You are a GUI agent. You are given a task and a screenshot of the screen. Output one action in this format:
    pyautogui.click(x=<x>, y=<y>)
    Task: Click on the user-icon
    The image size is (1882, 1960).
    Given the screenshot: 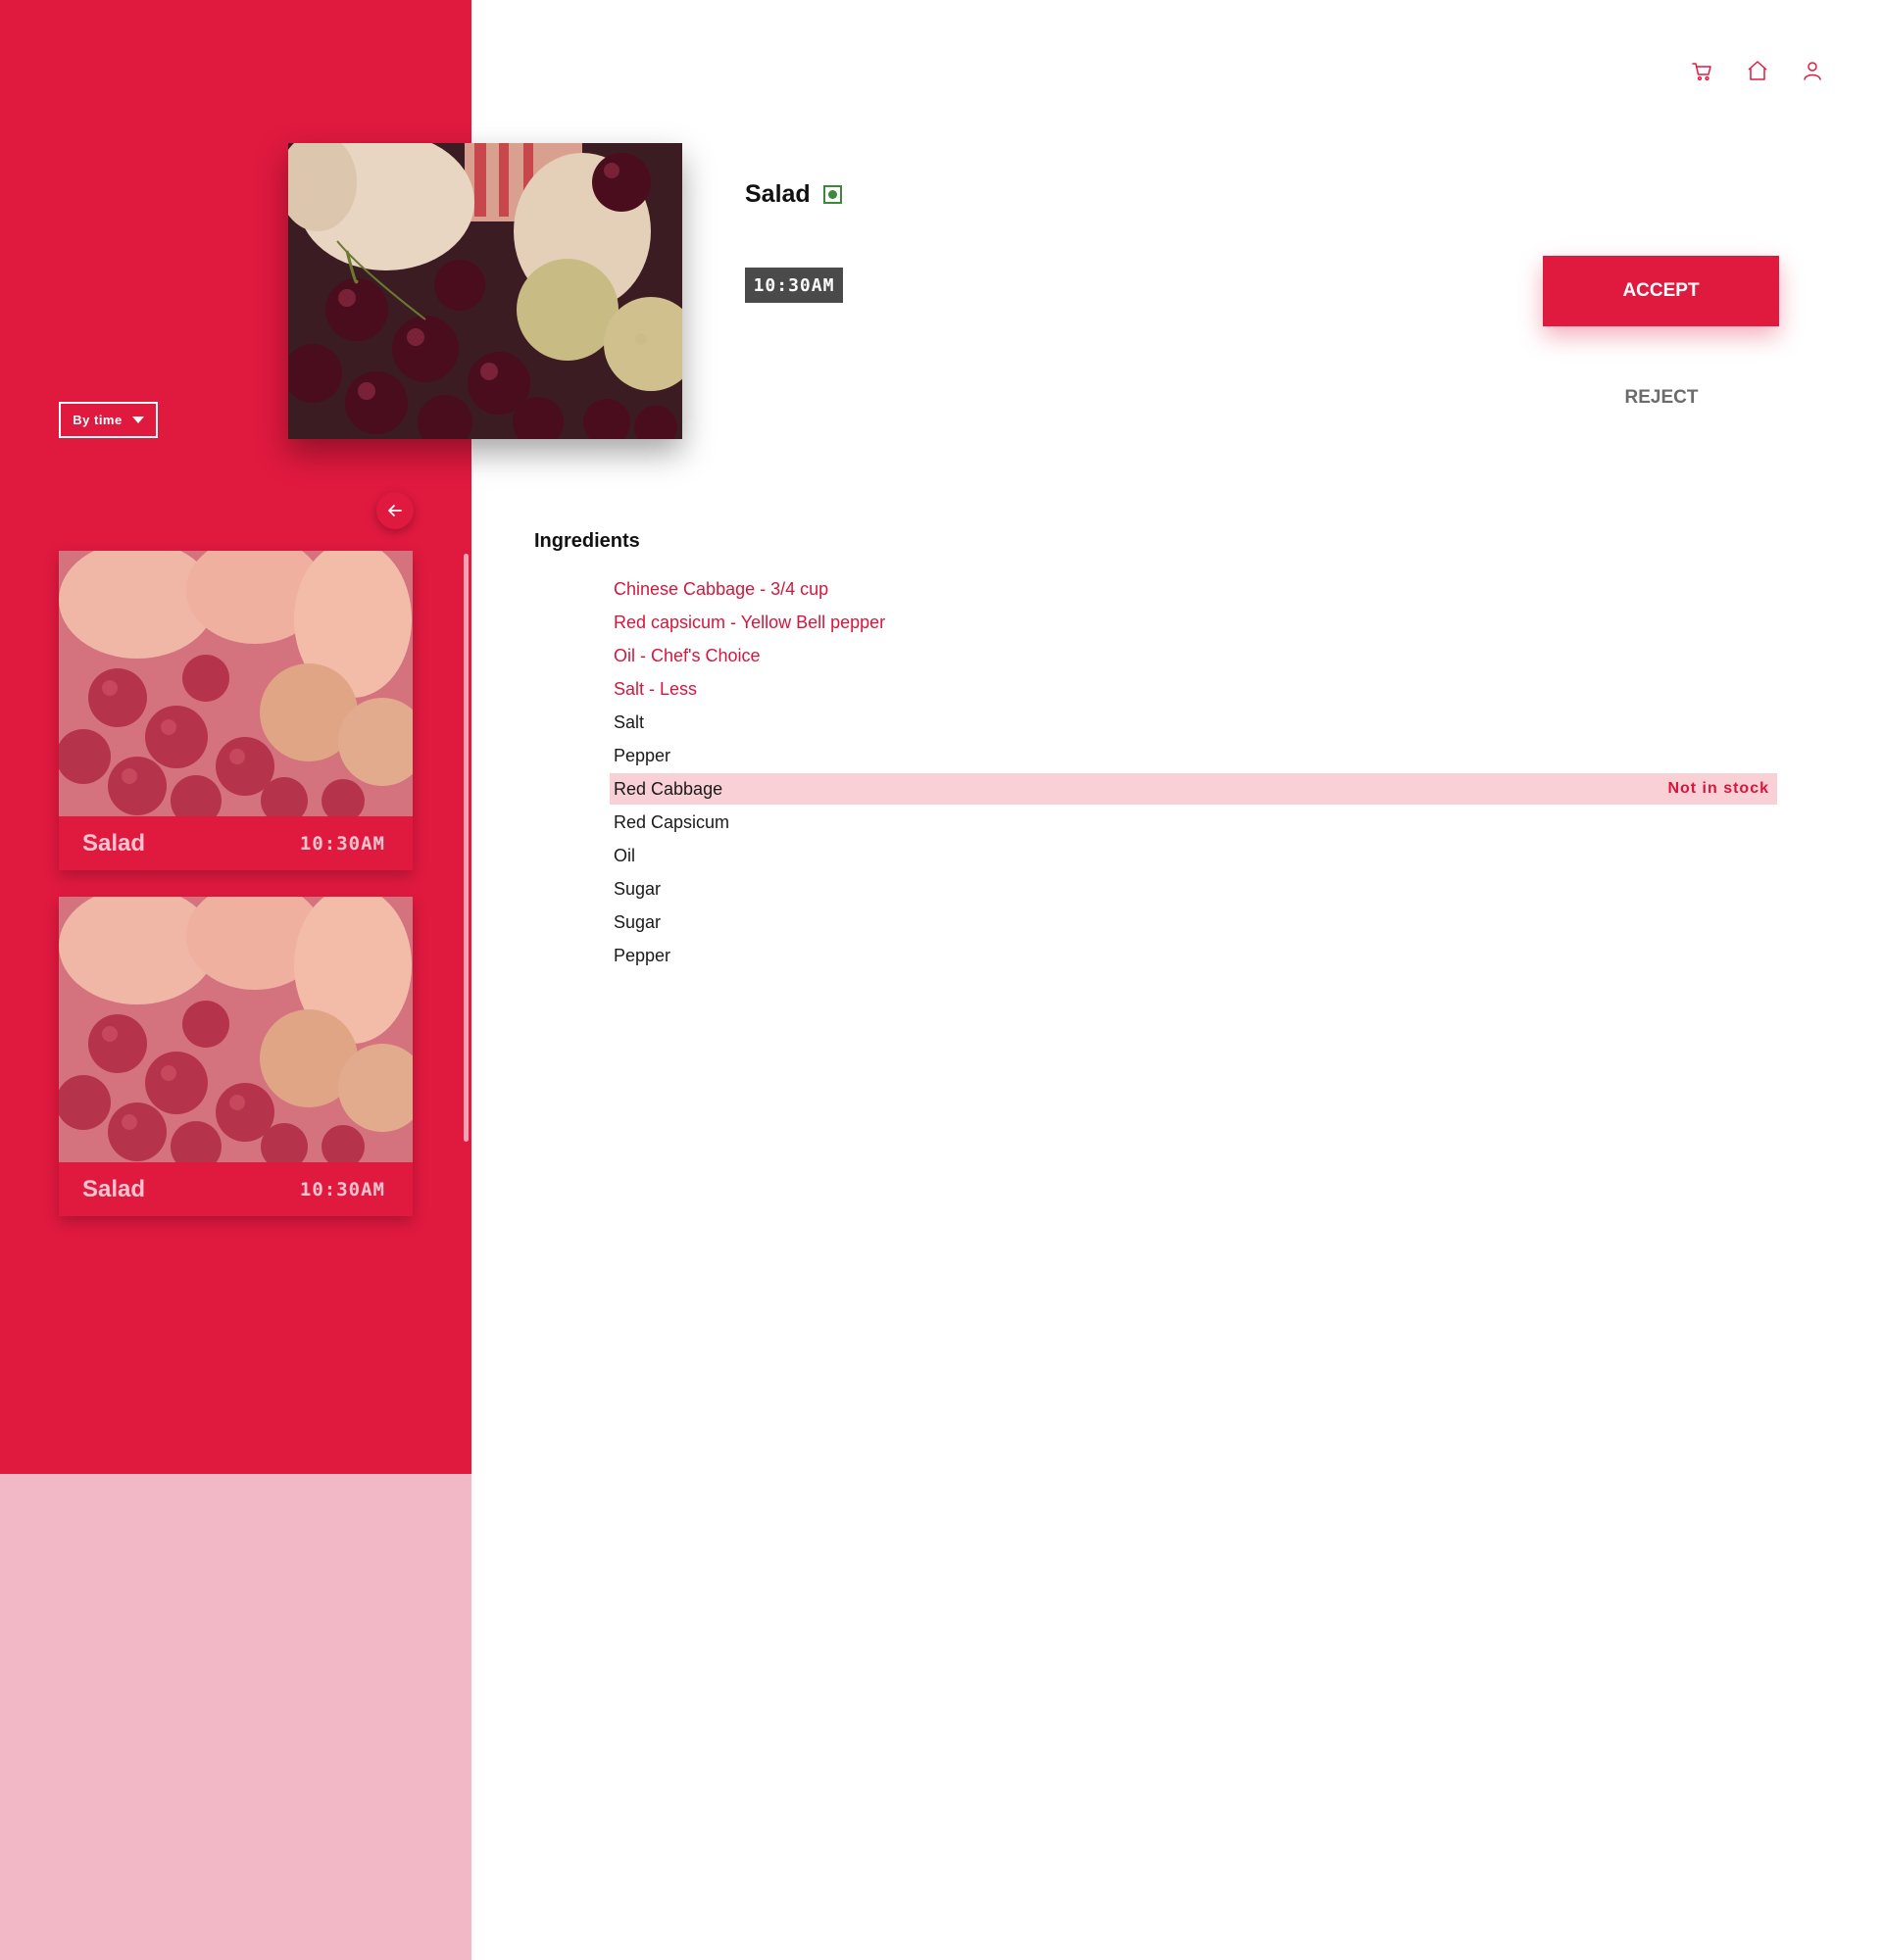 What is the action you would take?
    pyautogui.click(x=1812, y=70)
    